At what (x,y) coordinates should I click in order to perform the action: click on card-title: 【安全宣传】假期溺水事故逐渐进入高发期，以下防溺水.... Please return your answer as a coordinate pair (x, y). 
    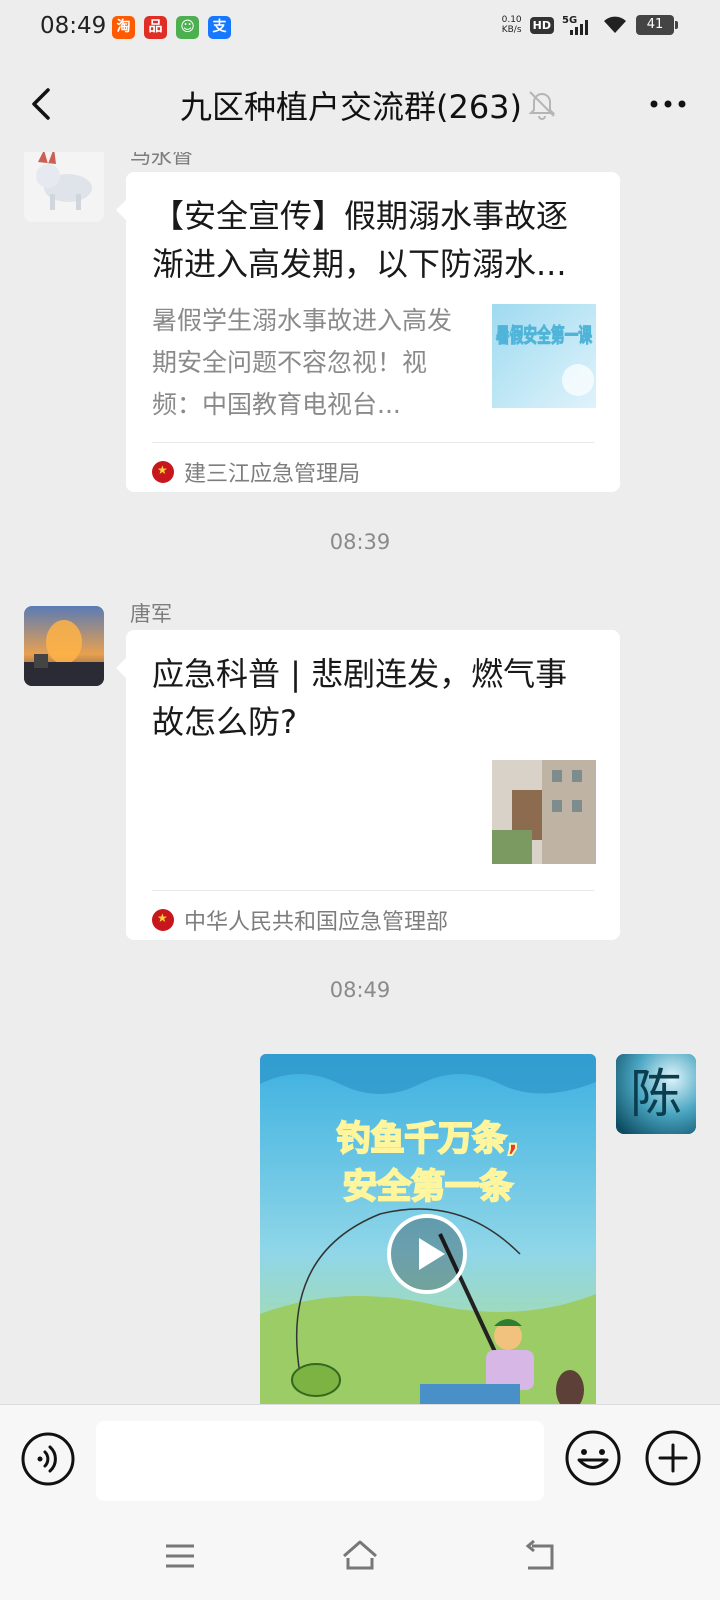
    Looking at the image, I should click on (360, 240).